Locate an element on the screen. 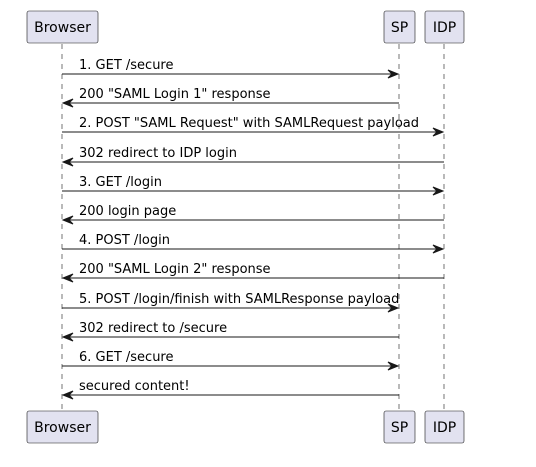 This screenshot has height=467, width=536. message-label: 200 "SAML Login 1" response is located at coordinates (175, 94).